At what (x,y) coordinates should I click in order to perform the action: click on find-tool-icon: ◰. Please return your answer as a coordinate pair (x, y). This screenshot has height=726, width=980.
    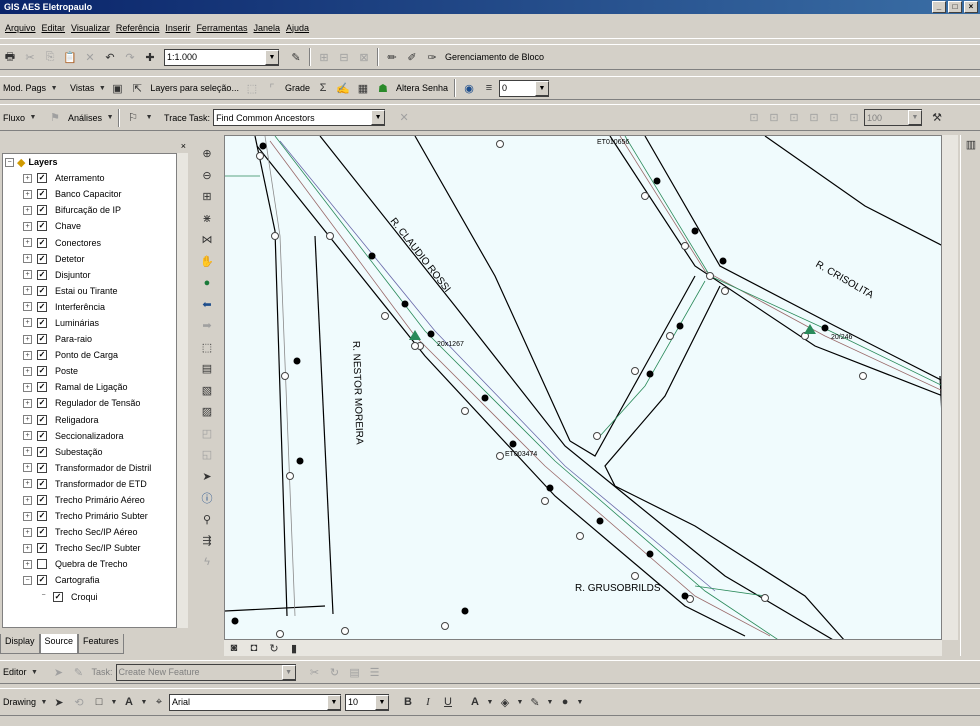
    Looking at the image, I should click on (207, 434).